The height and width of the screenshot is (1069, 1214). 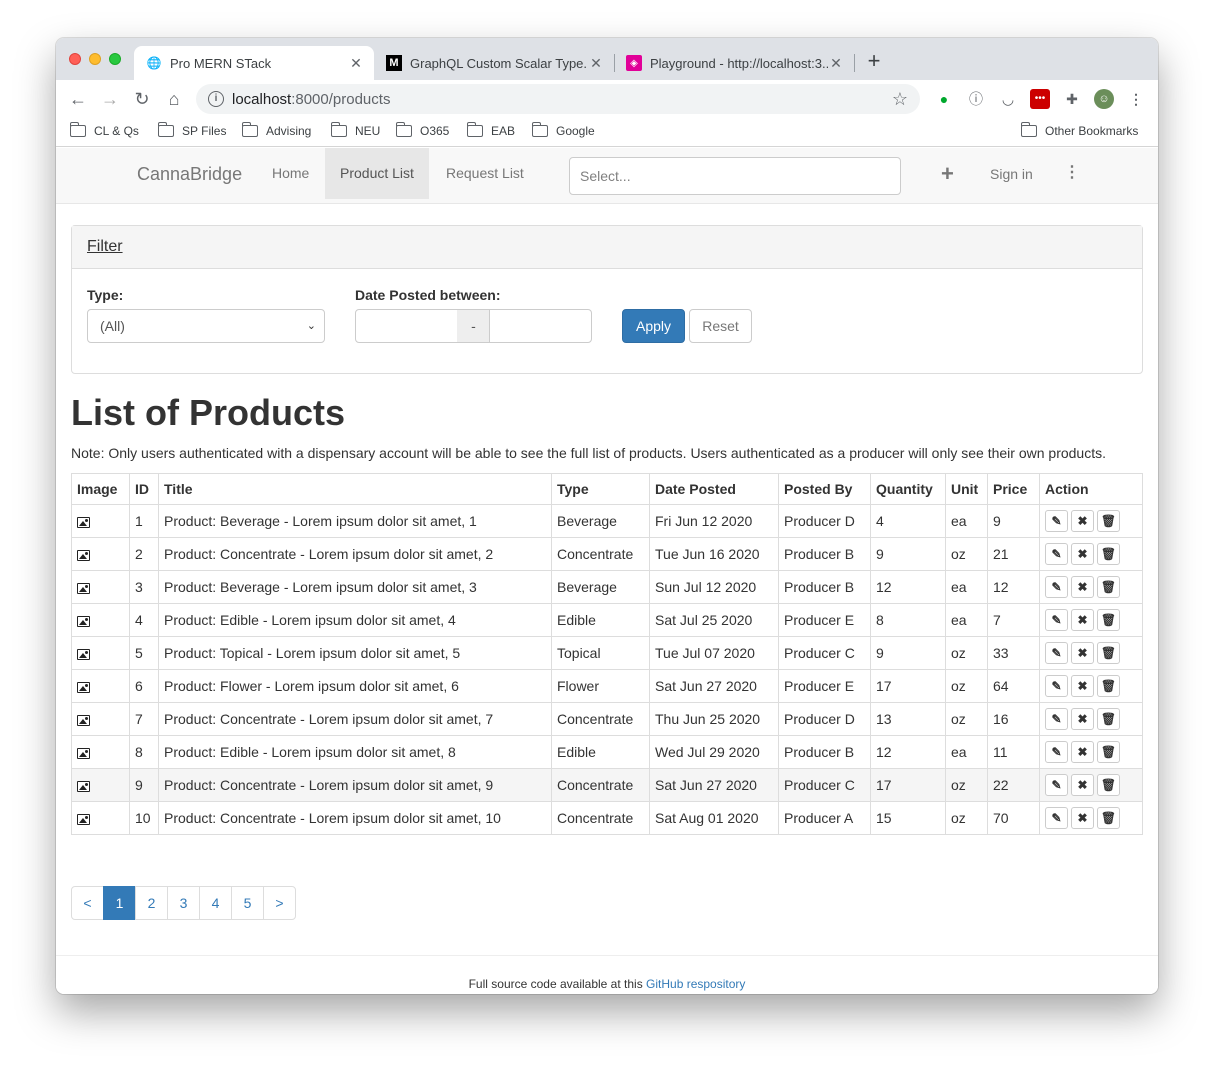 What do you see at coordinates (87, 903) in the screenshot?
I see `prev-page-button: <` at bounding box center [87, 903].